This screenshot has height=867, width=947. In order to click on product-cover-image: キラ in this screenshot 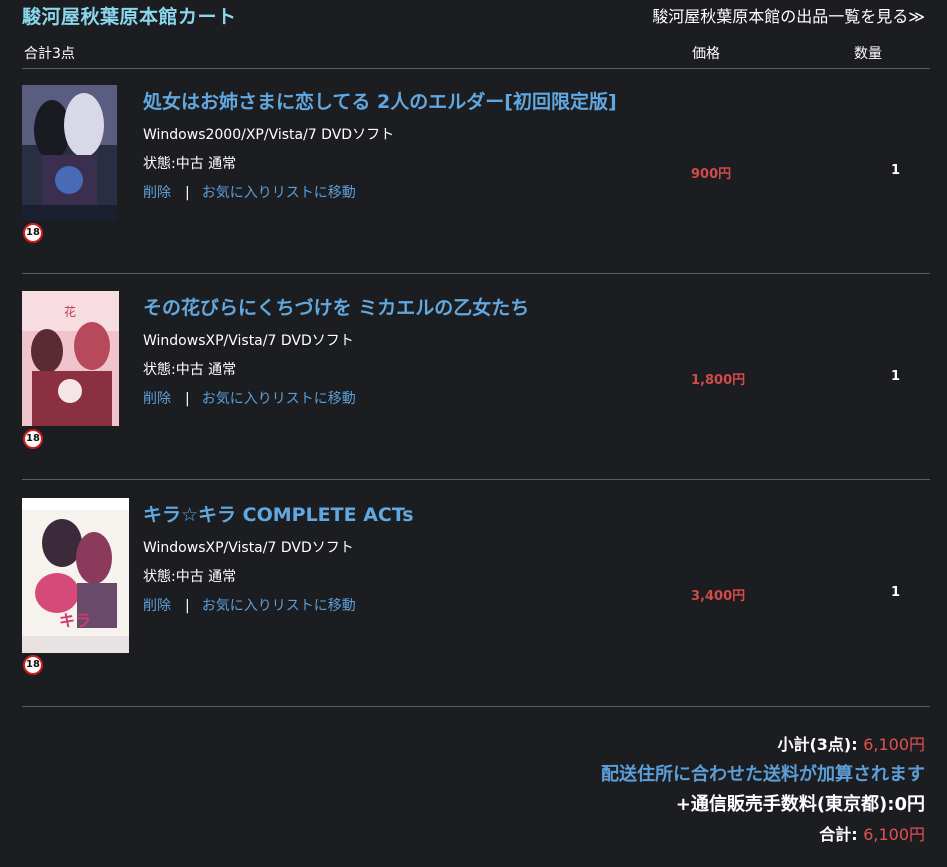, I will do `click(75, 575)`.